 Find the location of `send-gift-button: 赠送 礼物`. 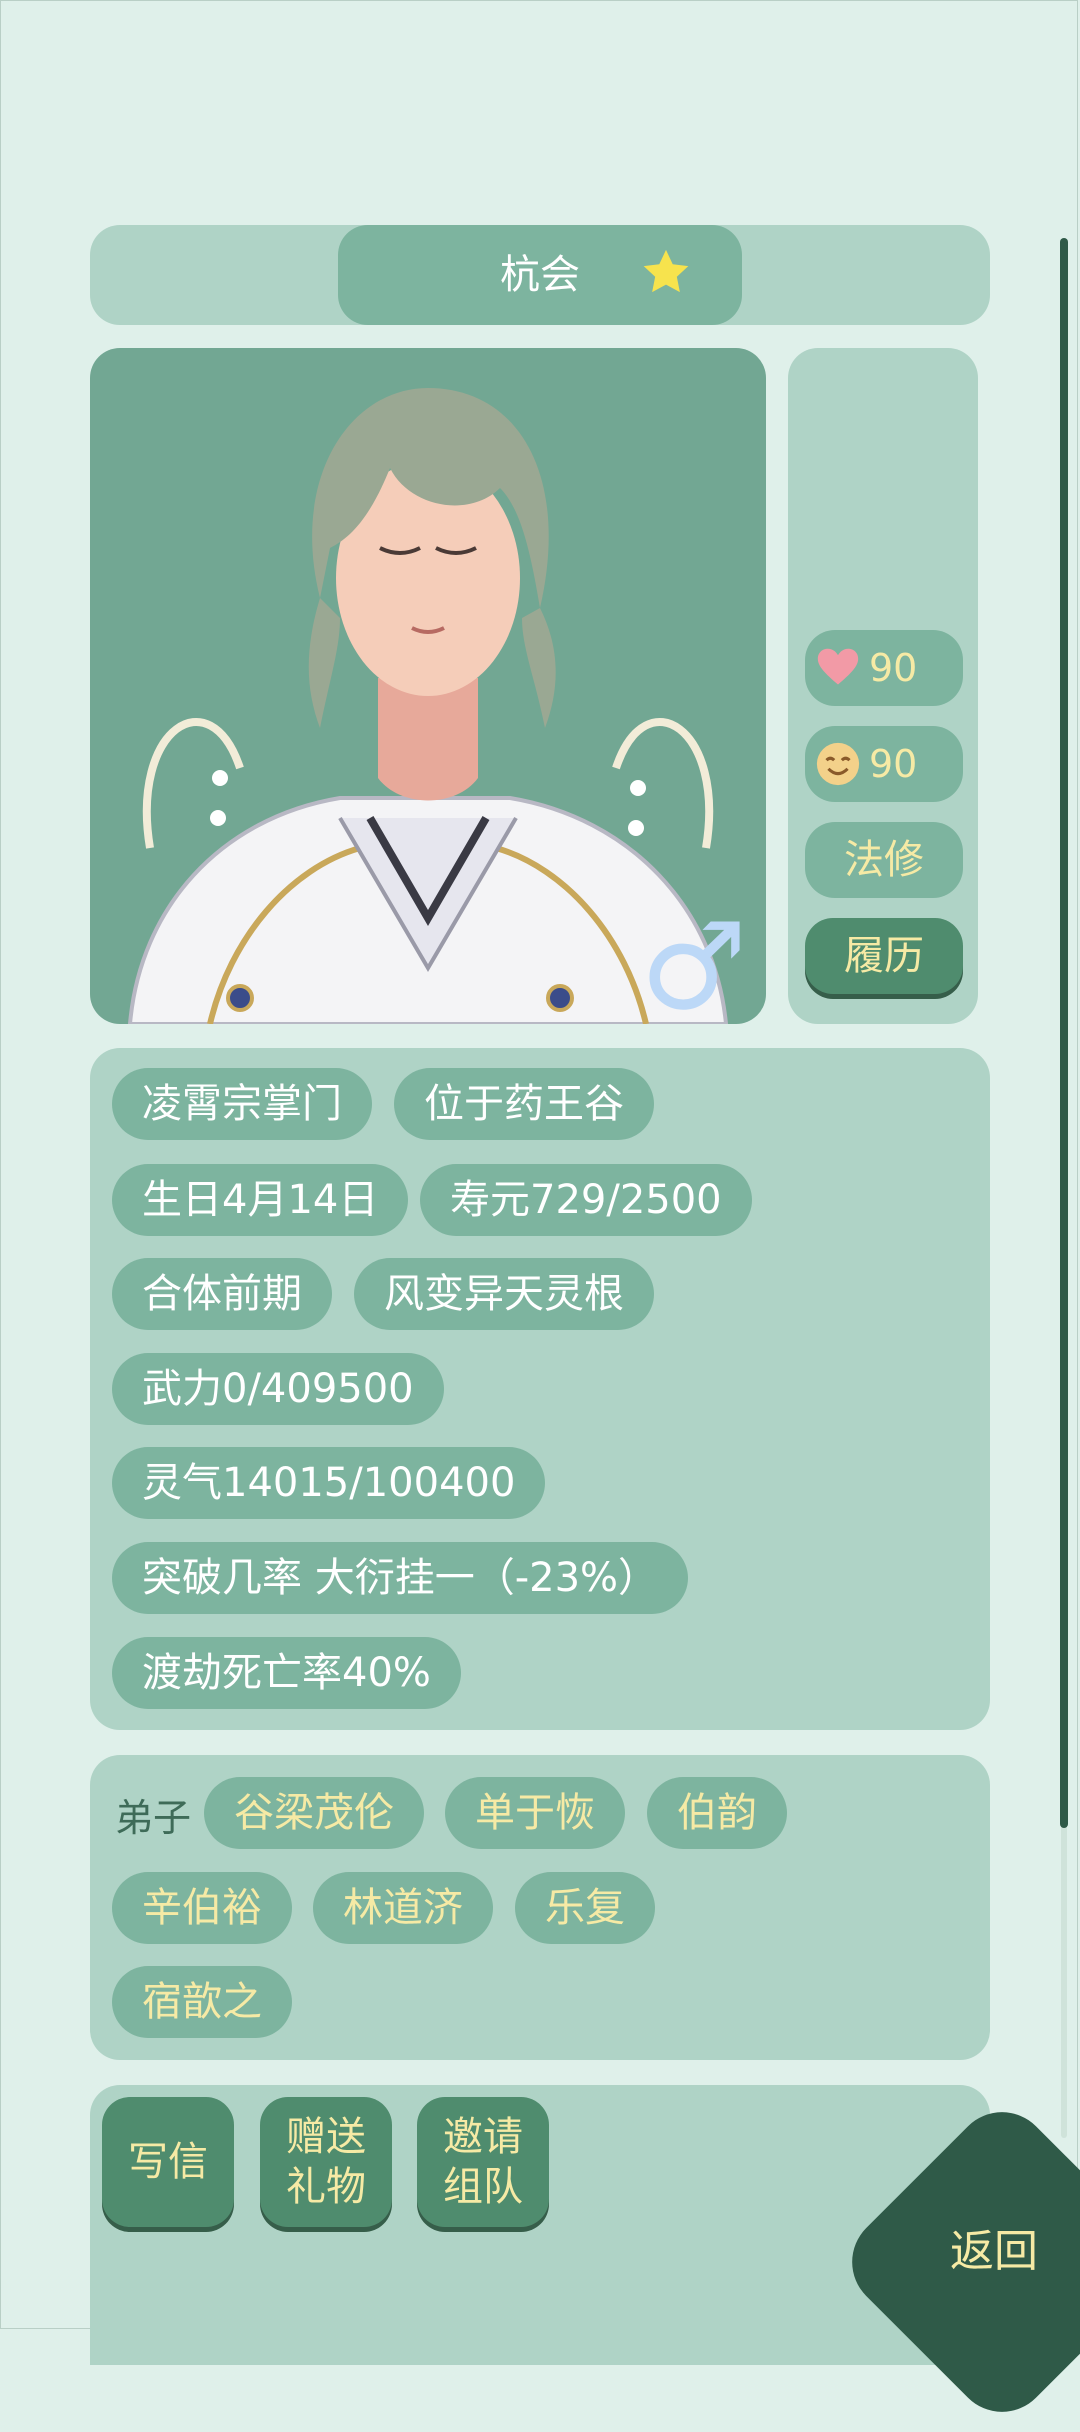

send-gift-button: 赠送 礼物 is located at coordinates (326, 2162).